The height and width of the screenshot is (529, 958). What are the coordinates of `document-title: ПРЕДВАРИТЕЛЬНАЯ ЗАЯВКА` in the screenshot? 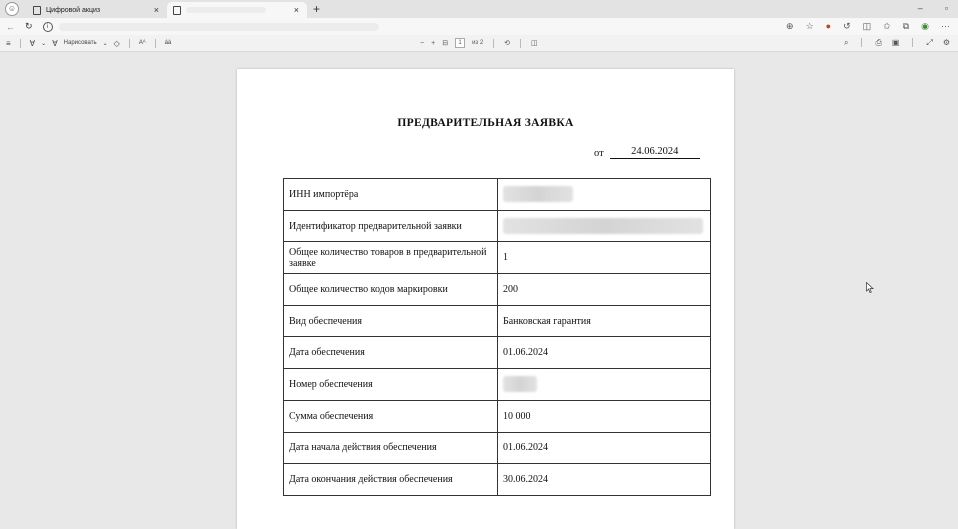 It's located at (485, 123).